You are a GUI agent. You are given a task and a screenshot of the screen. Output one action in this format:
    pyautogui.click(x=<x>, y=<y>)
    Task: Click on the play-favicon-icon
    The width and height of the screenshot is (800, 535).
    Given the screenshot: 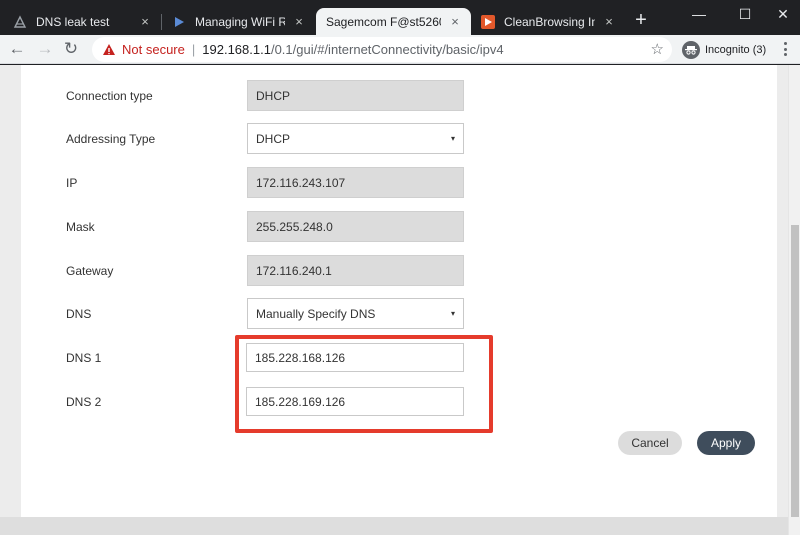 What is the action you would take?
    pyautogui.click(x=179, y=22)
    